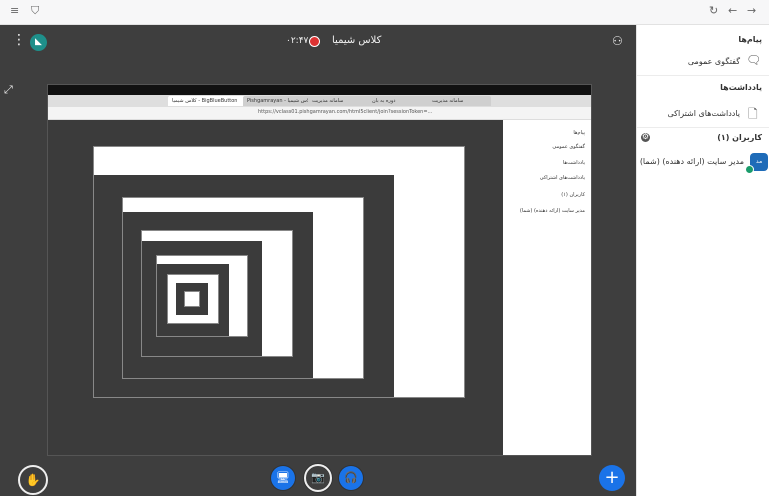 The width and height of the screenshot is (769, 500). I want to click on reload-icon: ↻, so click(713, 11).